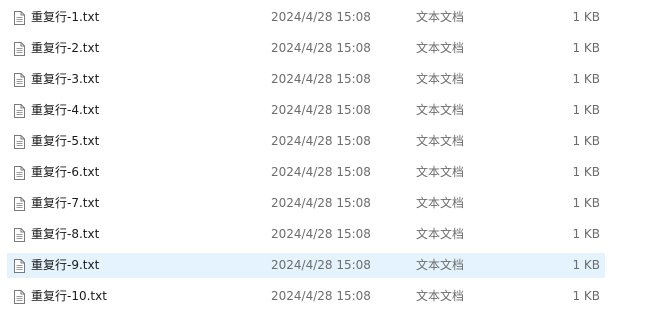 The width and height of the screenshot is (646, 331). I want to click on file-row: 重复行-7.txt 2024/4/28 15:08 文本文档 1 KB, so click(306, 203).